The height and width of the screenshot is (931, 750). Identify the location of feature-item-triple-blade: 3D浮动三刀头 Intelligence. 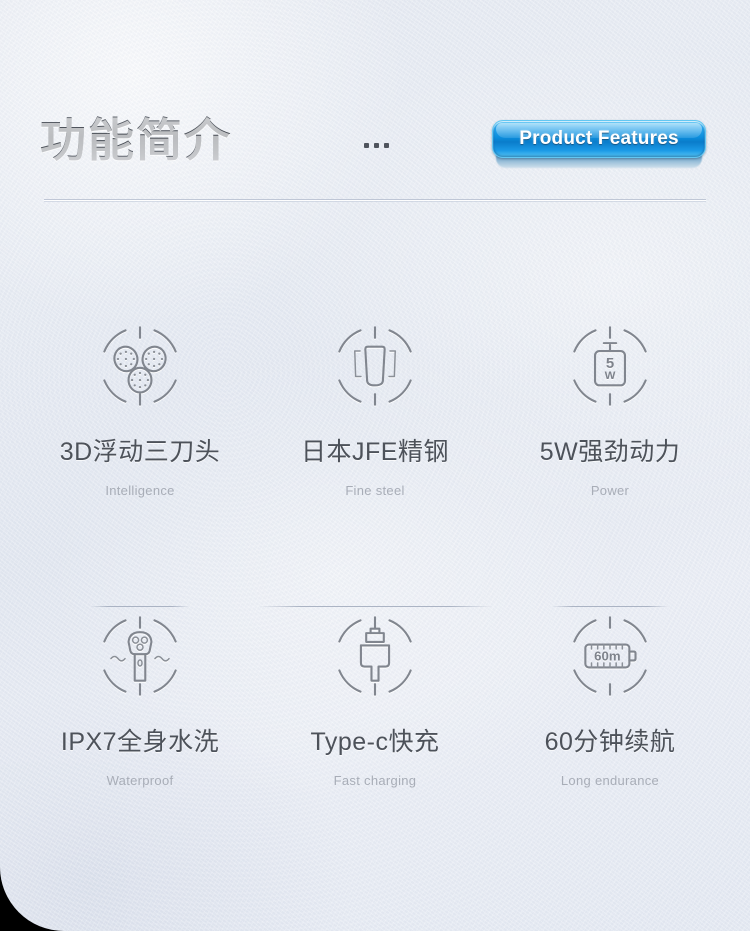
(140, 410).